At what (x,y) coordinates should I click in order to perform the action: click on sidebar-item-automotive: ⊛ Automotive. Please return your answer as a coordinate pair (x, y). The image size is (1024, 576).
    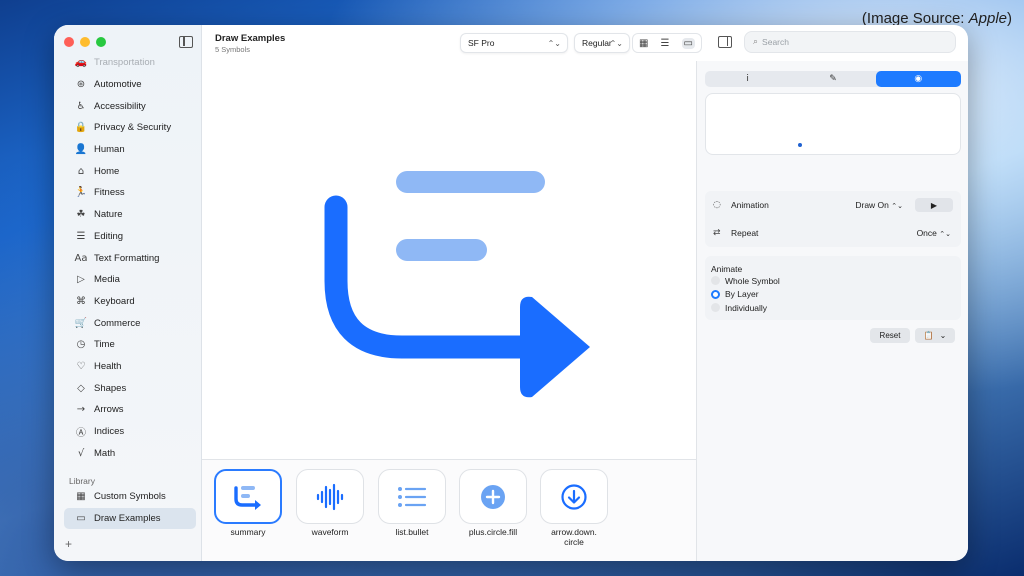
    Looking at the image, I should click on (130, 85).